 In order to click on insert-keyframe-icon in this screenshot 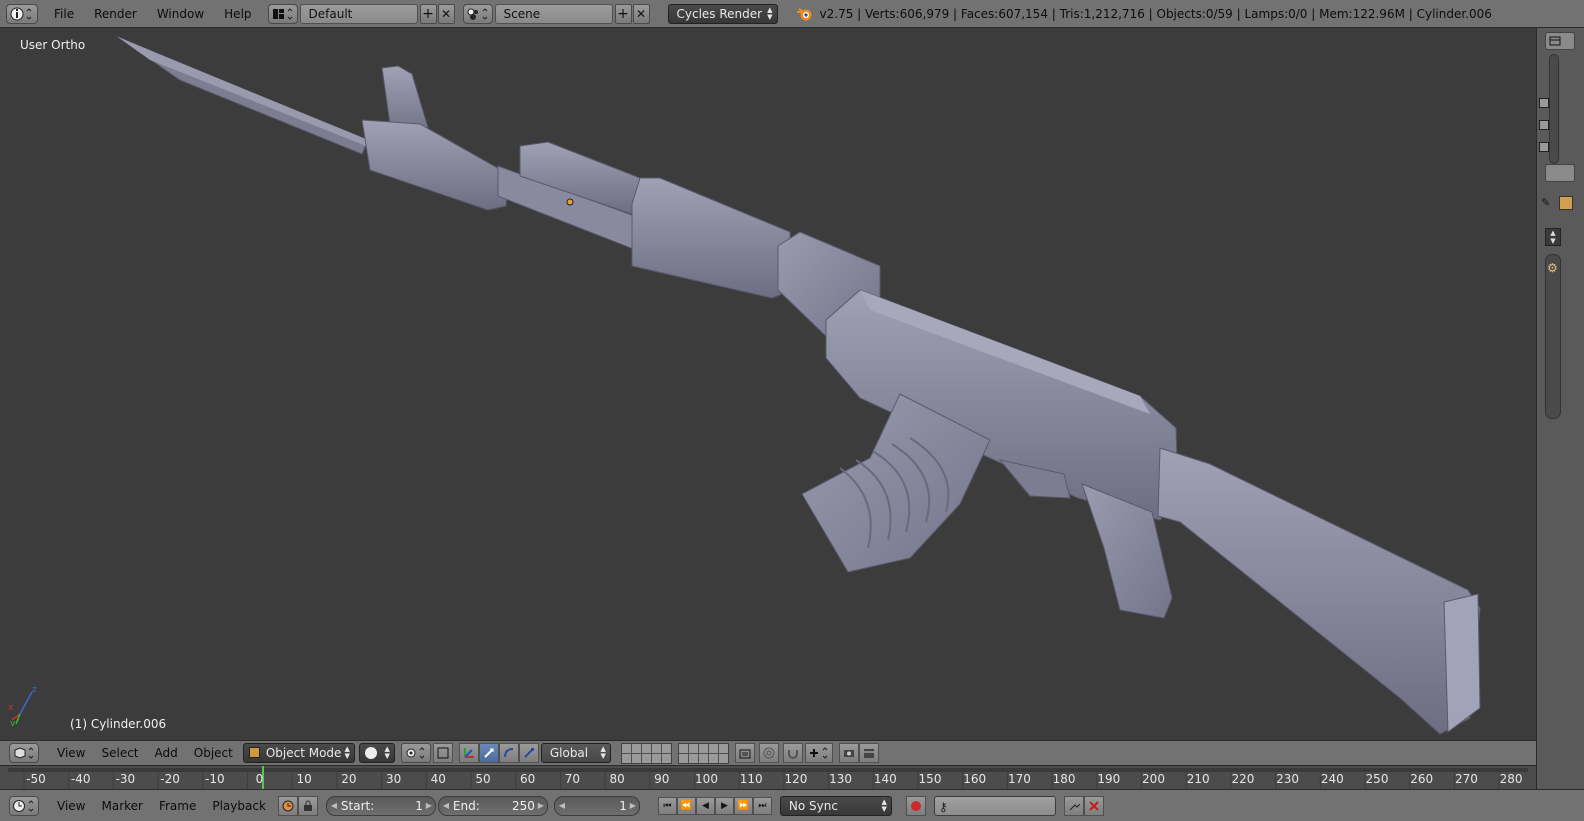, I will do `click(1073, 805)`.